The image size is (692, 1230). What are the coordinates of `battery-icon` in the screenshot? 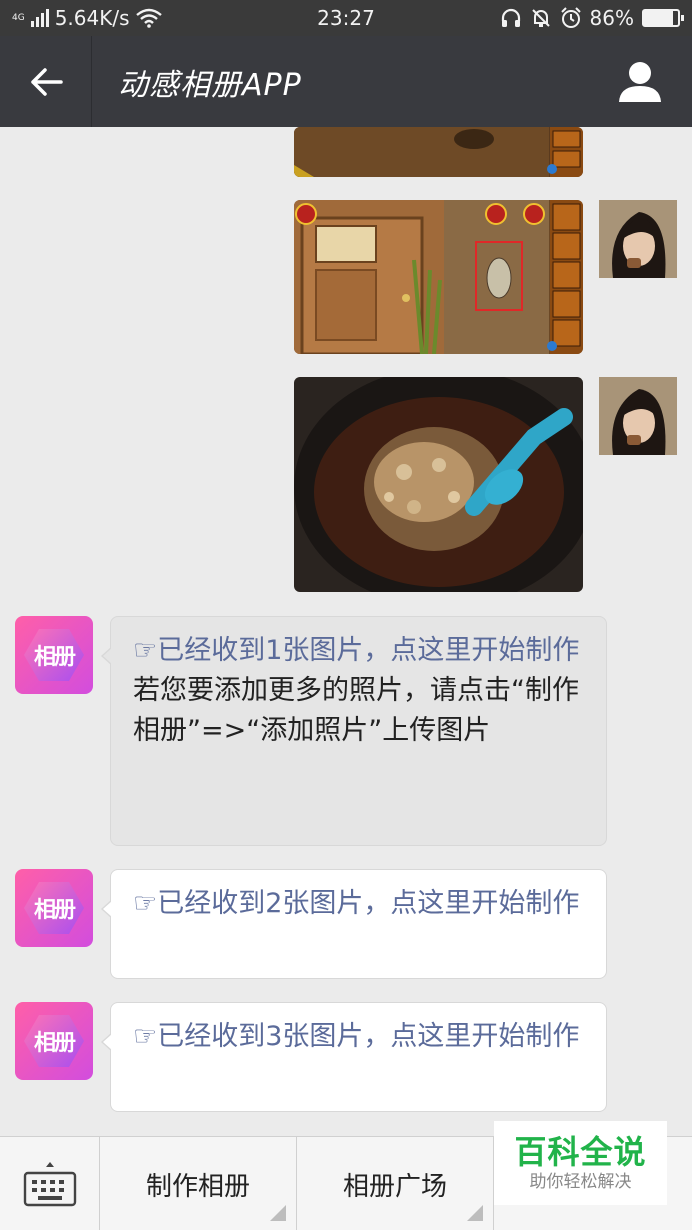 It's located at (663, 18).